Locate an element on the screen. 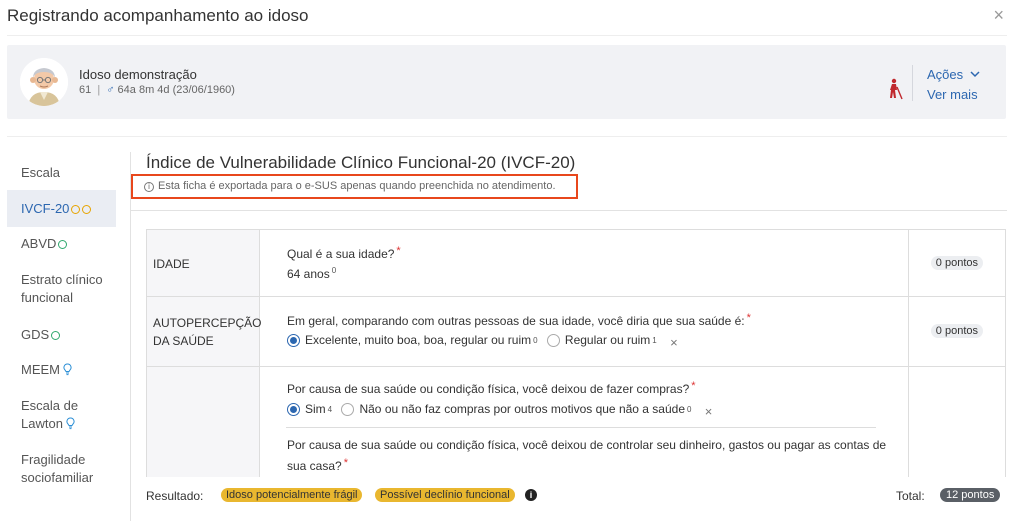  section-divider is located at coordinates (507, 136).